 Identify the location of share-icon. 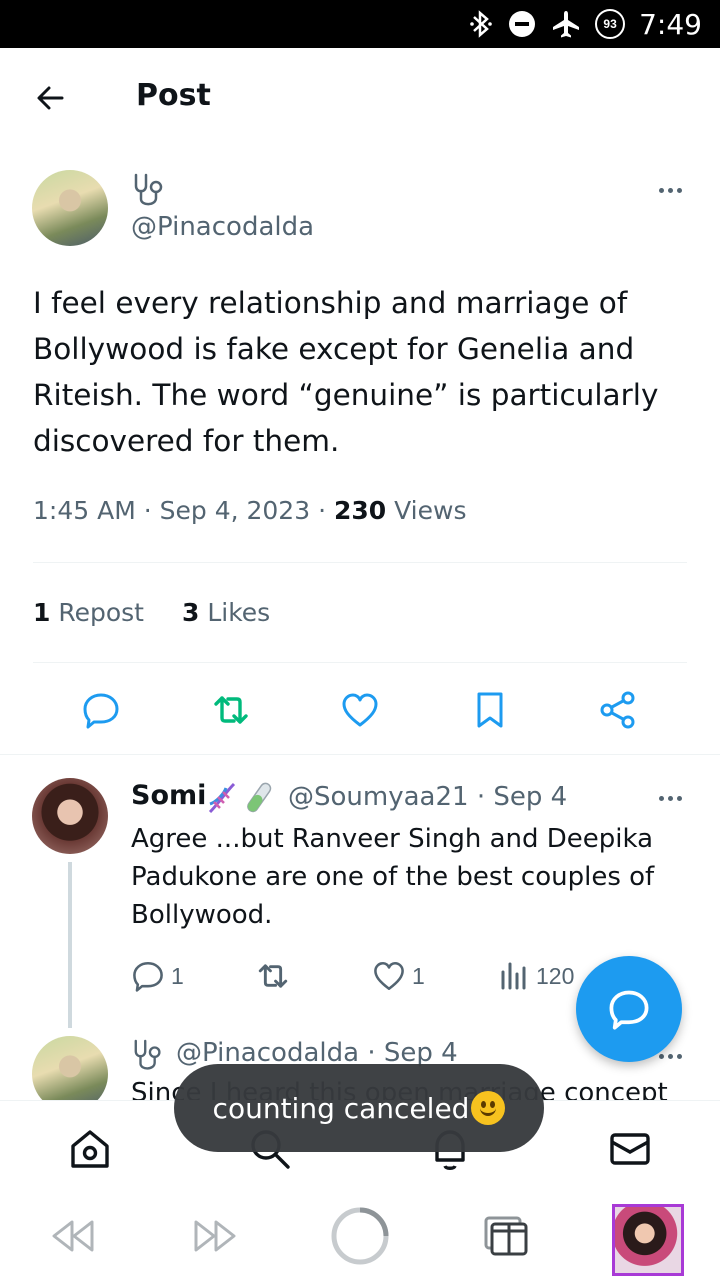
(617, 710).